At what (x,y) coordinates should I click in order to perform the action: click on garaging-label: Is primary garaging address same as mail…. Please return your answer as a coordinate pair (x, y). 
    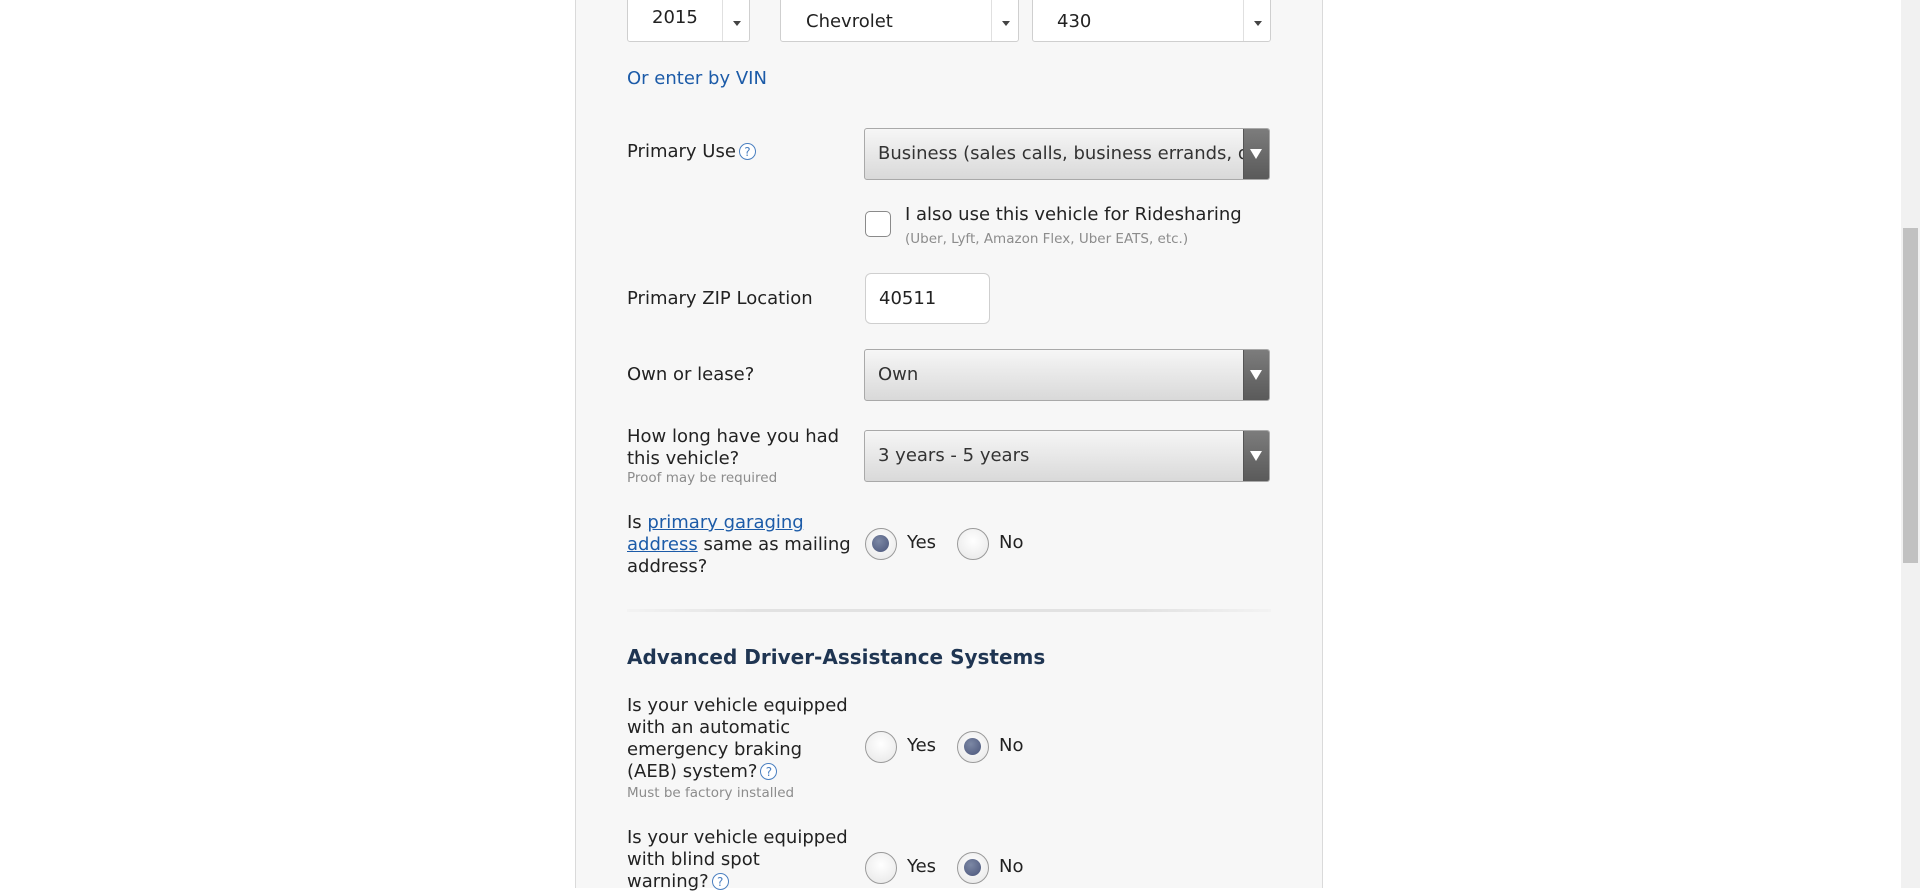
    Looking at the image, I should click on (739, 545).